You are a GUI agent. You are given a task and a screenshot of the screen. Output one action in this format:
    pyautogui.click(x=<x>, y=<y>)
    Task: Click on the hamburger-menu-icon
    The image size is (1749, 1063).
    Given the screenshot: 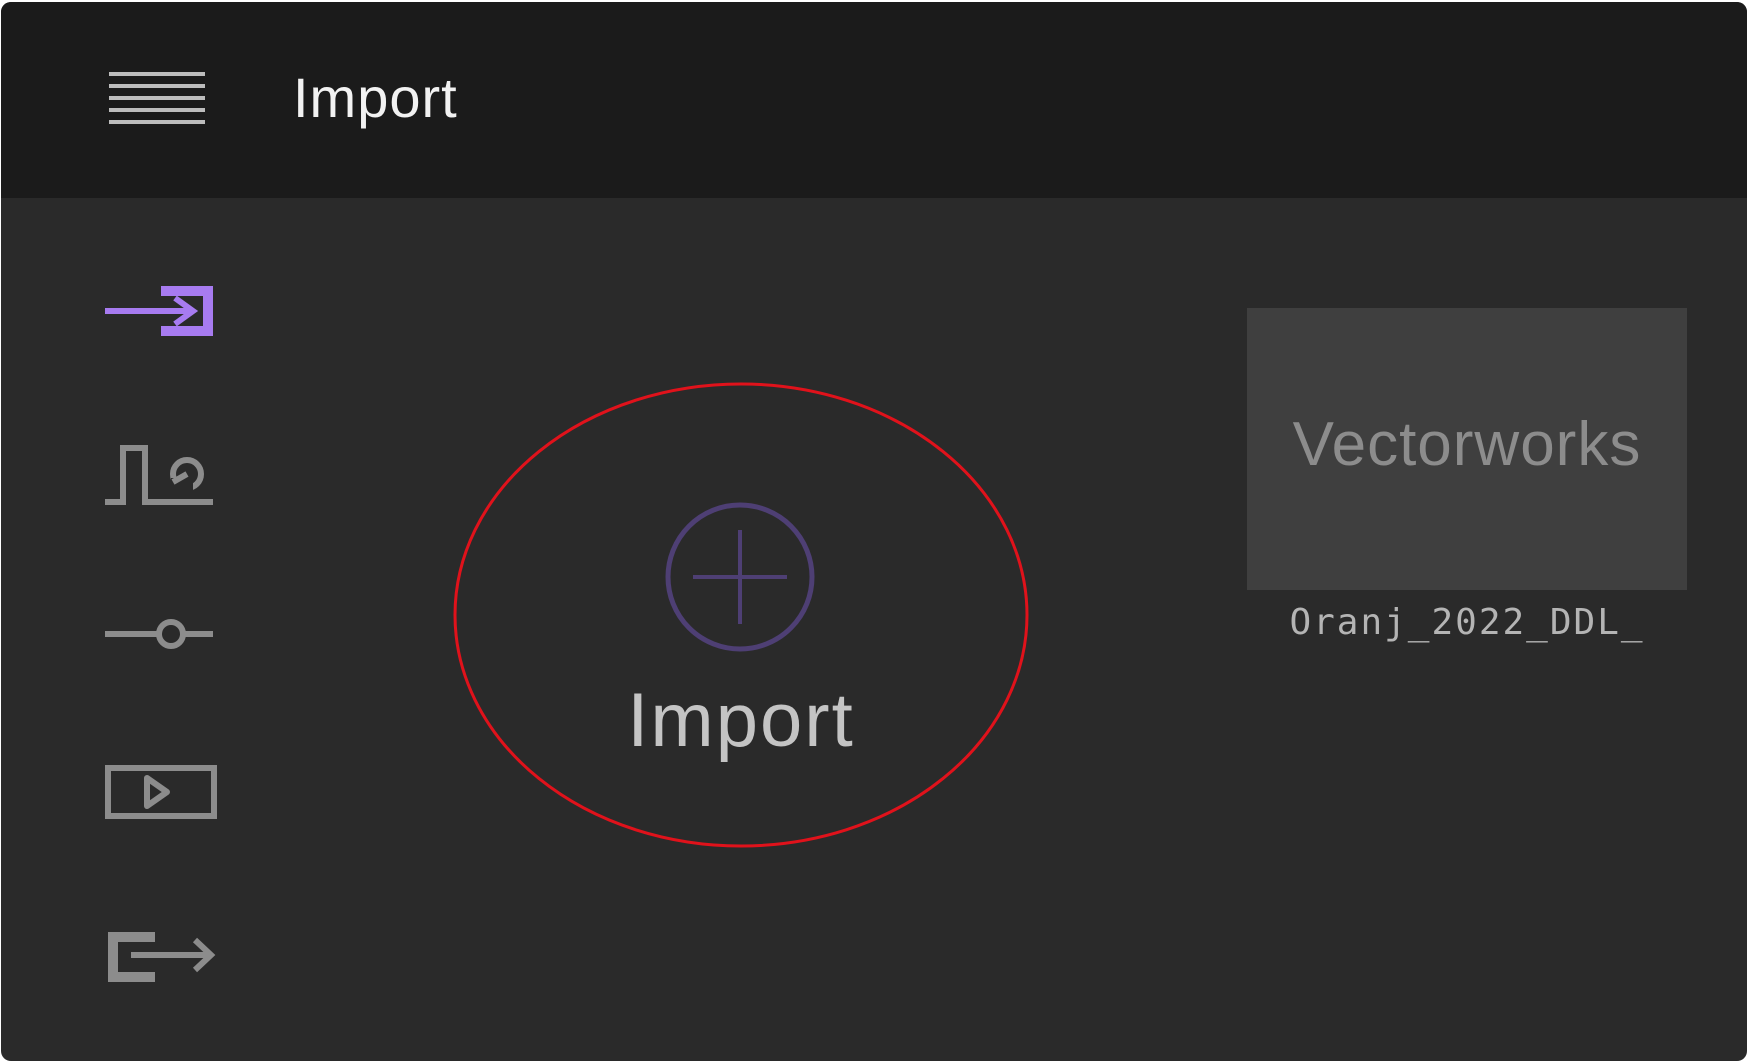 What is the action you would take?
    pyautogui.click(x=157, y=99)
    